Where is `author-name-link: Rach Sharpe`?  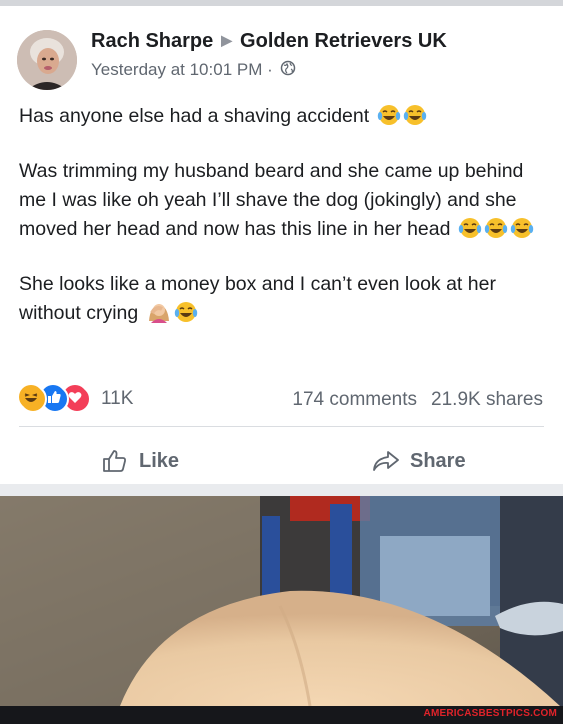 author-name-link: Rach Sharpe is located at coordinates (152, 41).